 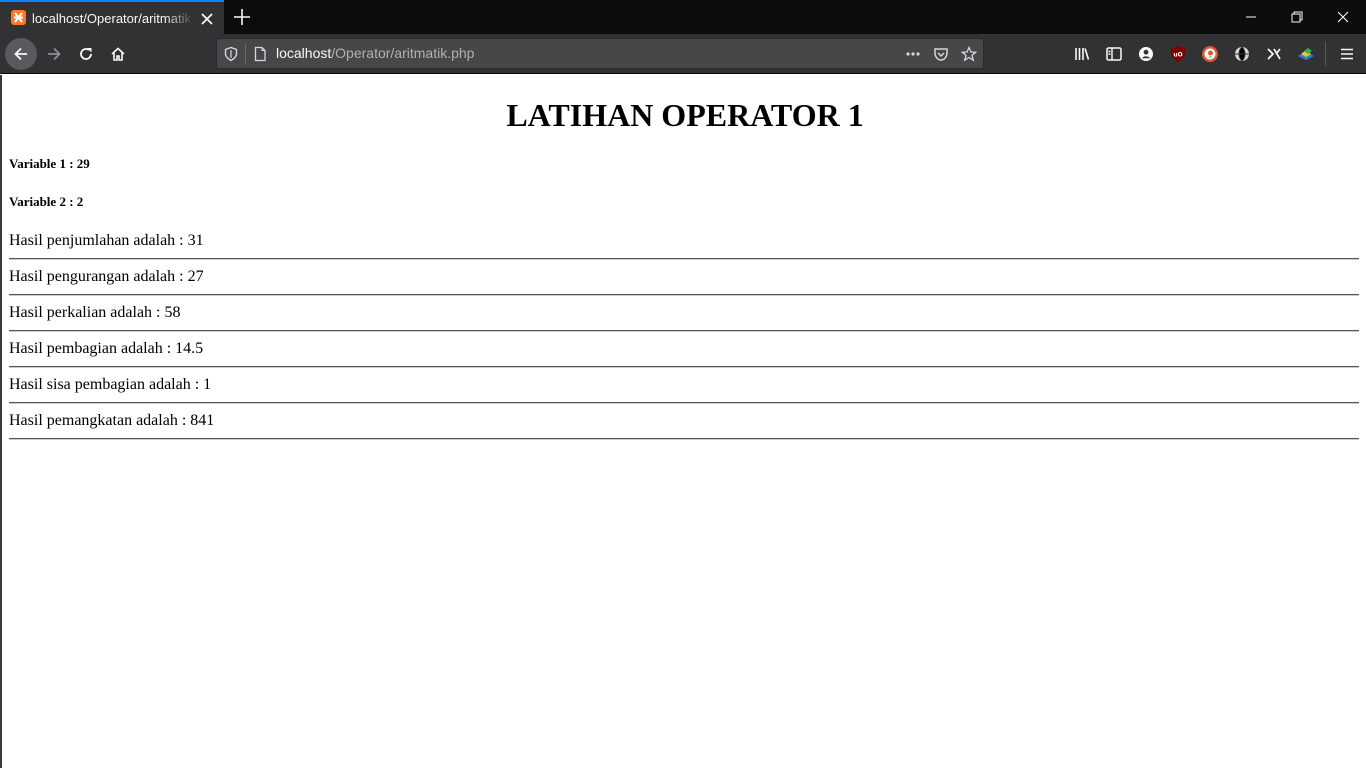 I want to click on svg-text: uO, so click(x=1177, y=55).